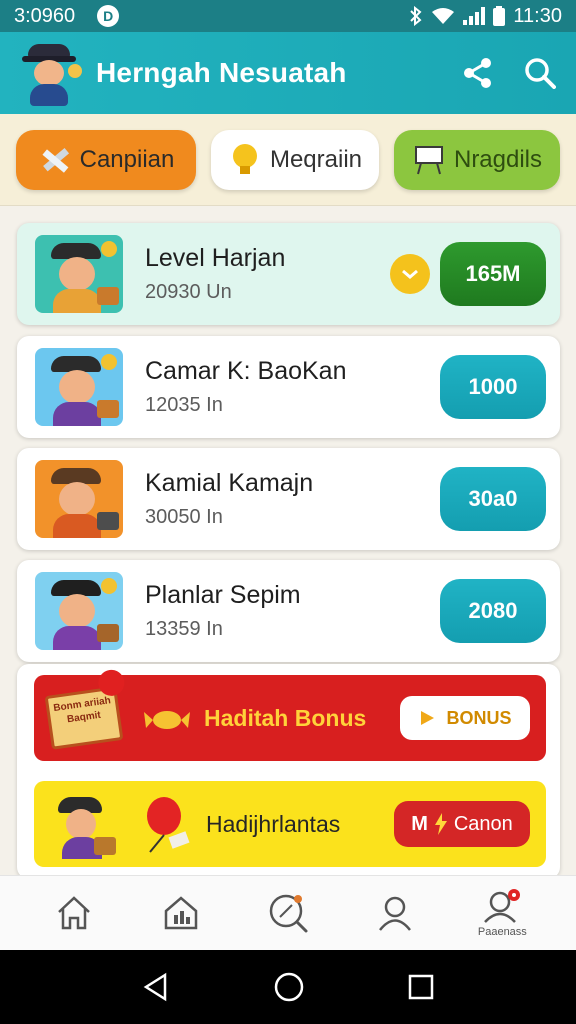 This screenshot has height=1024, width=576. What do you see at coordinates (273, 823) in the screenshot?
I see `promo-title: Hadijhrlantas` at bounding box center [273, 823].